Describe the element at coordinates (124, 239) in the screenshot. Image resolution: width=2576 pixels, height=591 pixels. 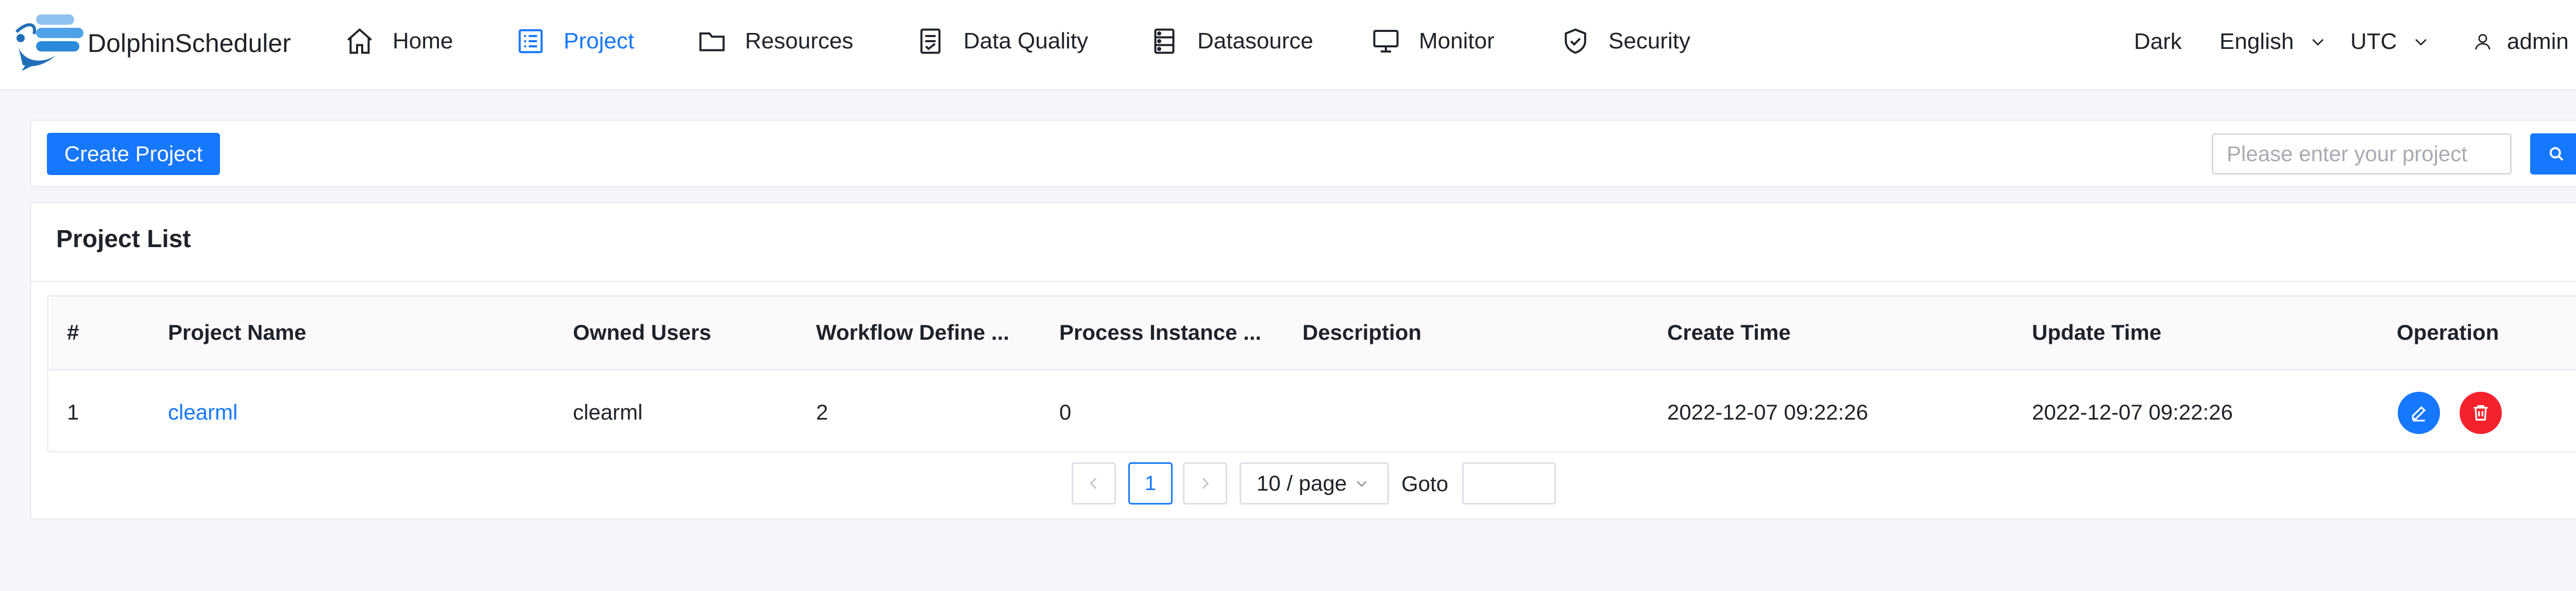
I see `card-title: Project List` at that location.